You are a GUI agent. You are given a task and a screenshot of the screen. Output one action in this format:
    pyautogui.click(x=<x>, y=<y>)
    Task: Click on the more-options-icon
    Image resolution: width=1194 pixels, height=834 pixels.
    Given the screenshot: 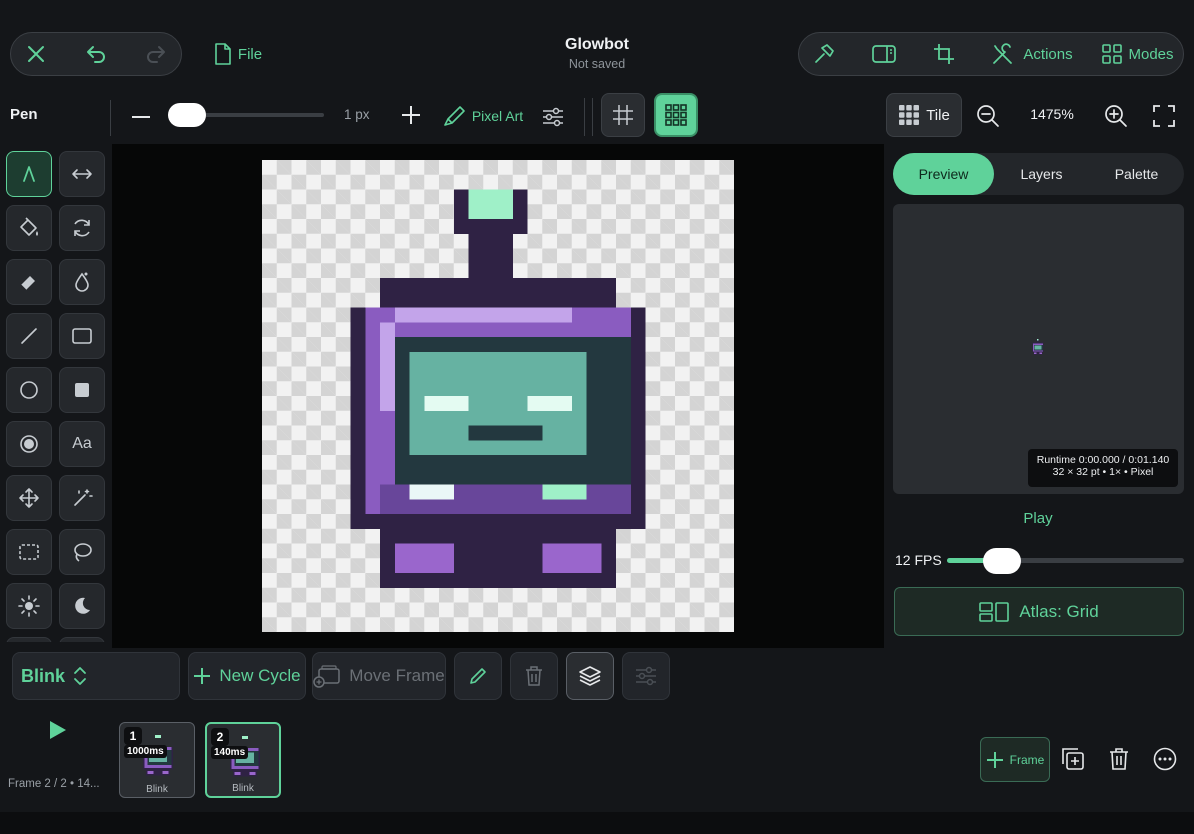 What is the action you would take?
    pyautogui.click(x=1165, y=759)
    